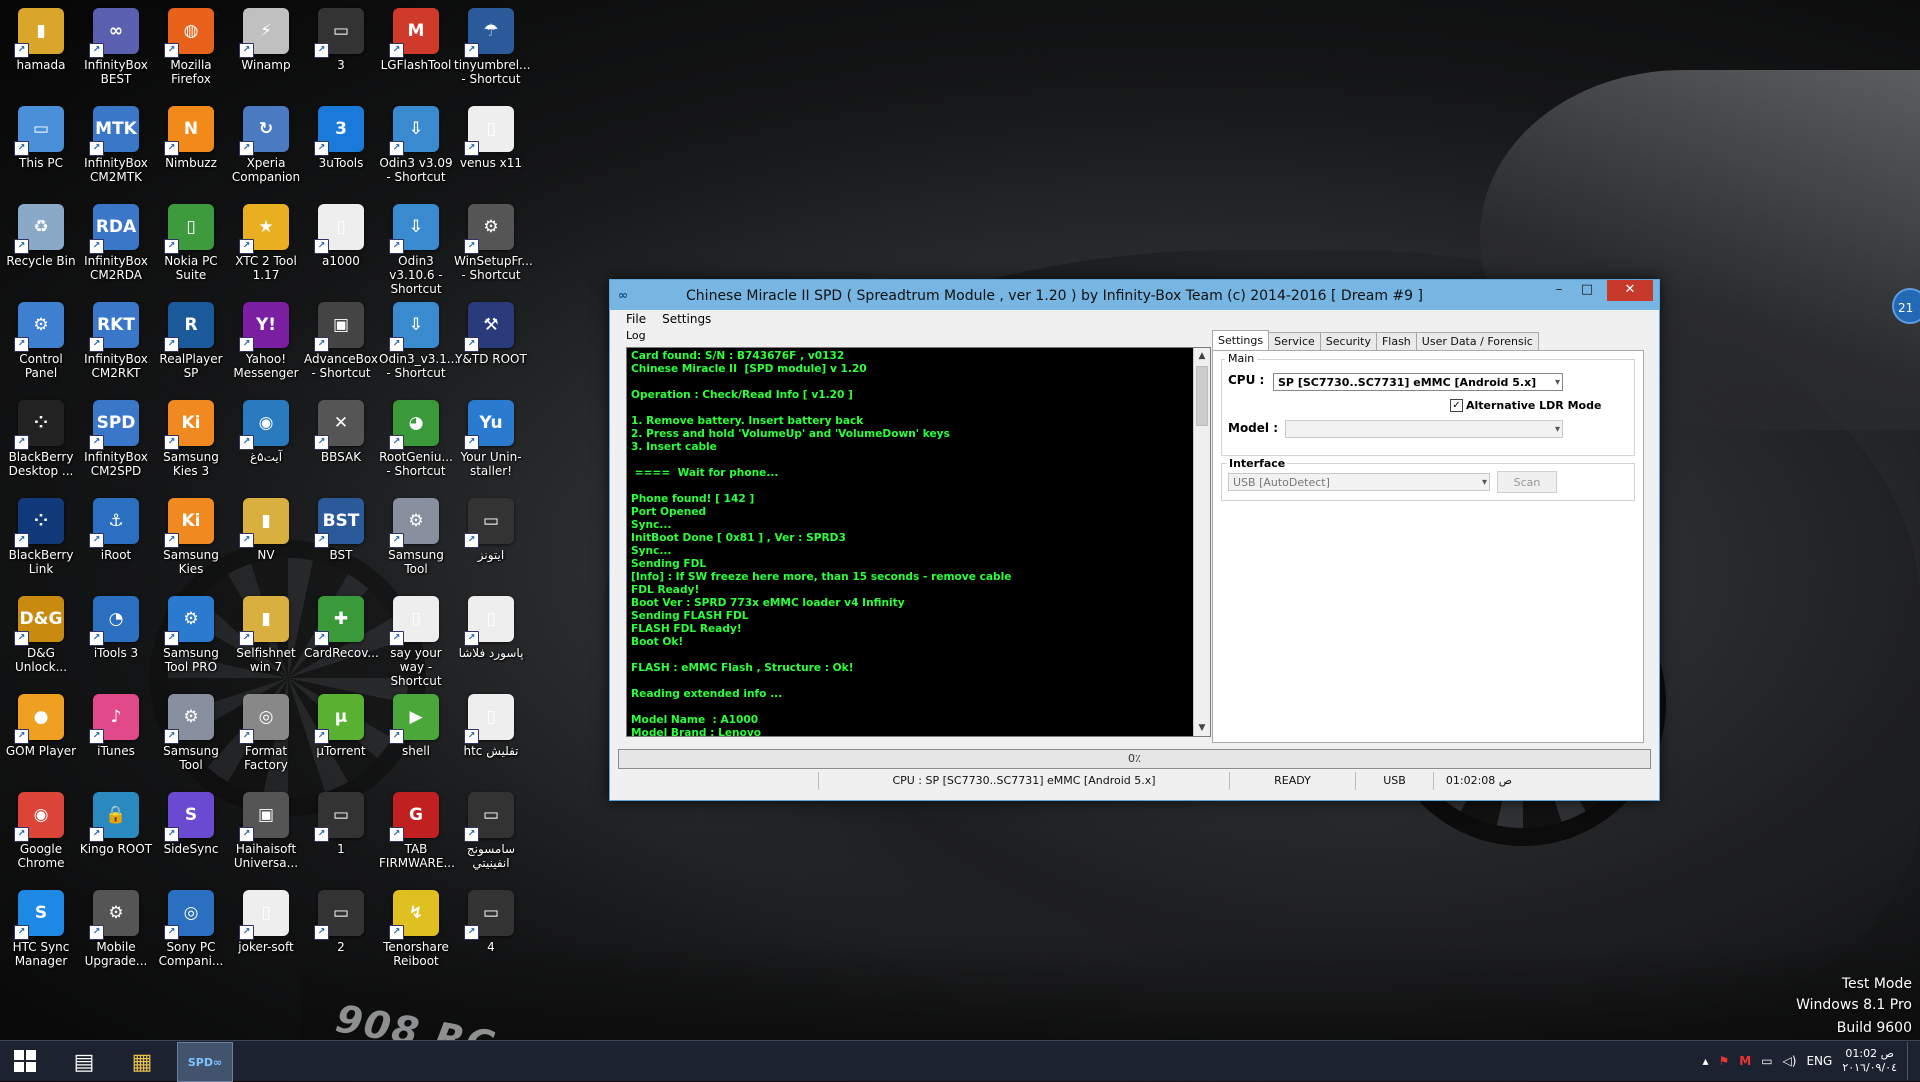 The width and height of the screenshot is (1920, 1082). Describe the element at coordinates (491, 918) in the screenshot. I see `desktop-icon: ▭ ↗ 4` at that location.